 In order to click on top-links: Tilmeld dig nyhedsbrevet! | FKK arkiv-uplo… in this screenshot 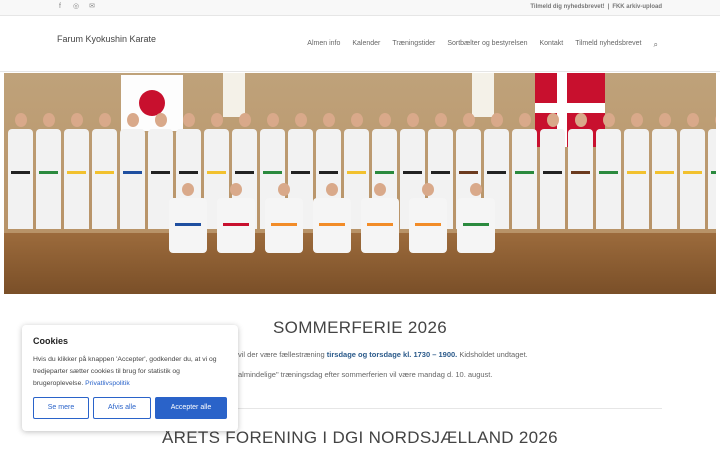, I will do `click(596, 7)`.